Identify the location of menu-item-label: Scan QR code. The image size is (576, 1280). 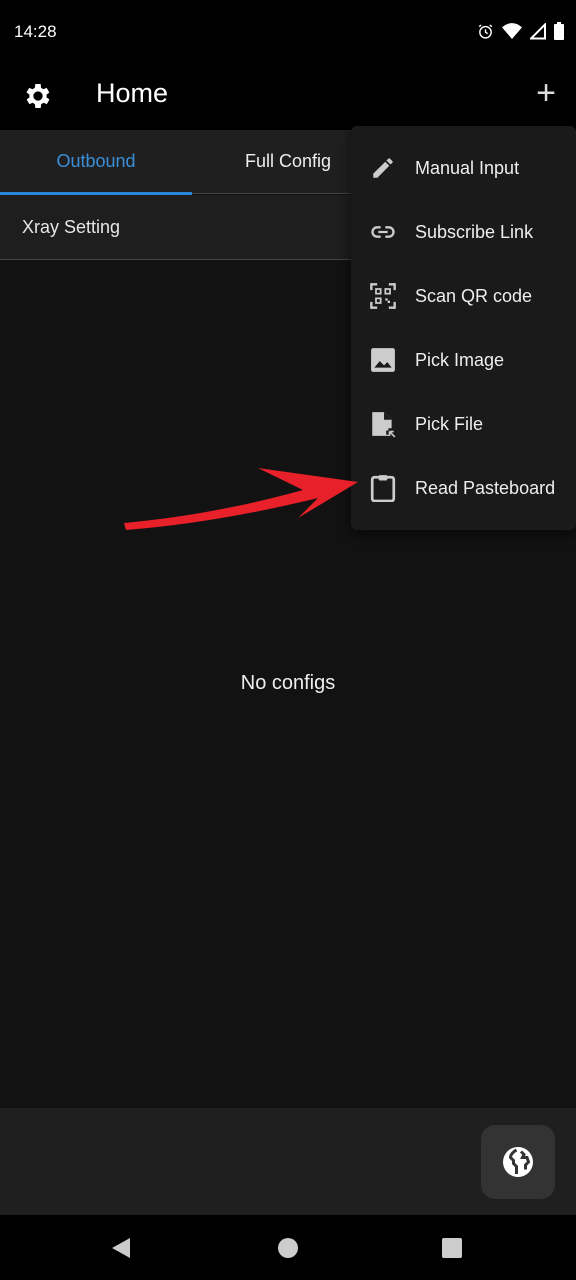
(474, 295).